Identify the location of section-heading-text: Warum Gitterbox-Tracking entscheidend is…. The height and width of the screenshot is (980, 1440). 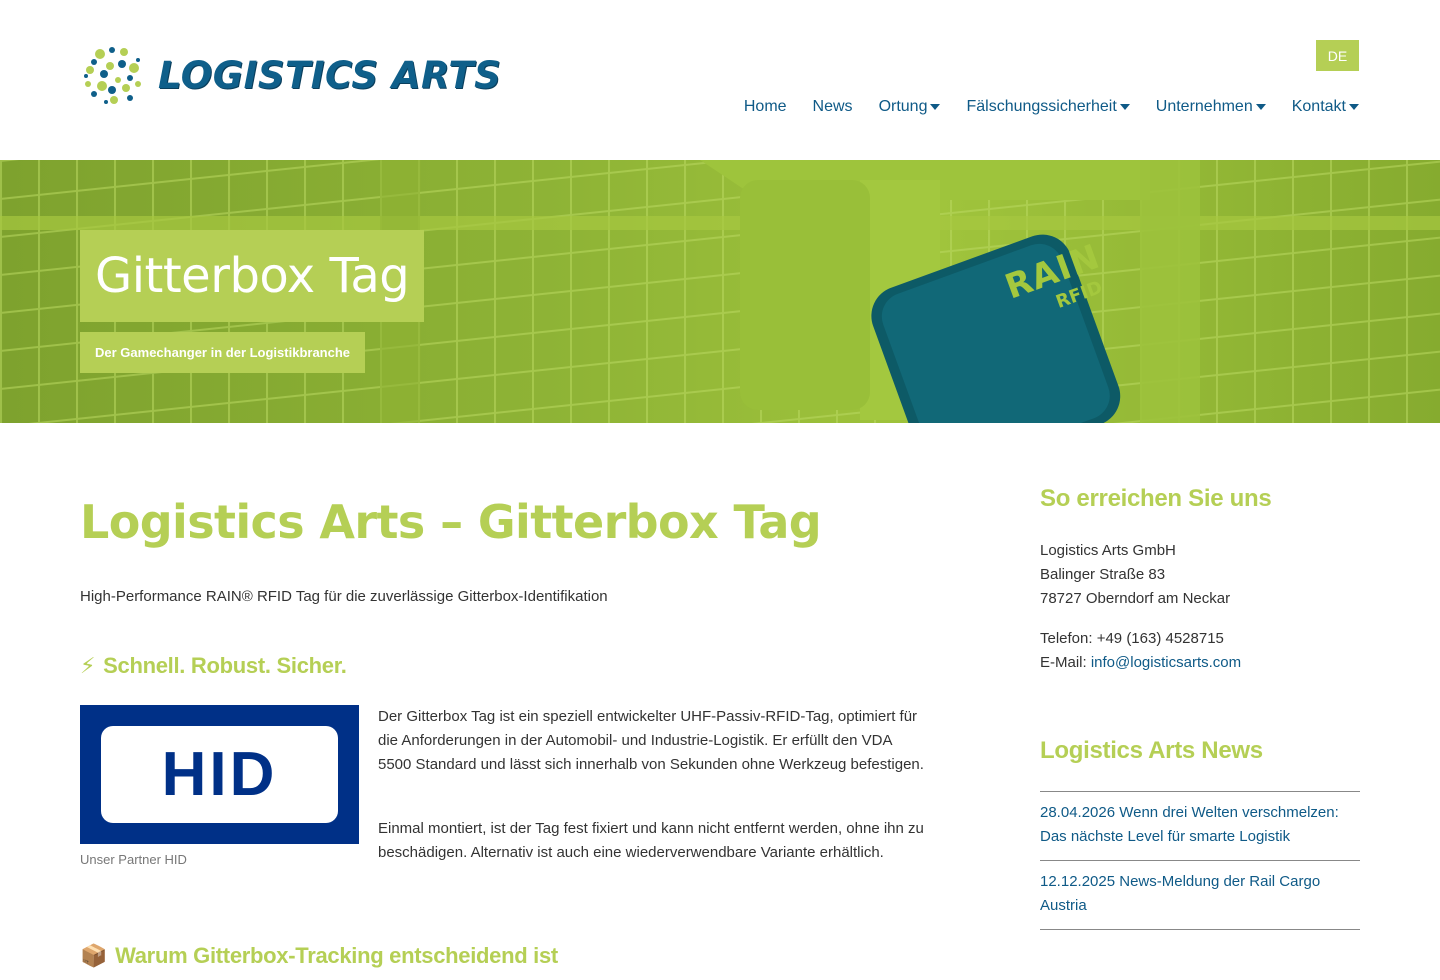
(336, 955).